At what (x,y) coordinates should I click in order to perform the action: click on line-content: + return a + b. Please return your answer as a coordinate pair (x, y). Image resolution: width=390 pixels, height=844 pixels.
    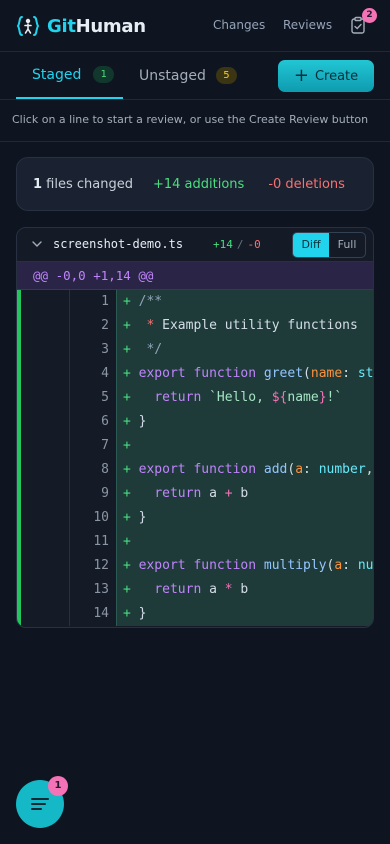
    Looking at the image, I should click on (245, 494).